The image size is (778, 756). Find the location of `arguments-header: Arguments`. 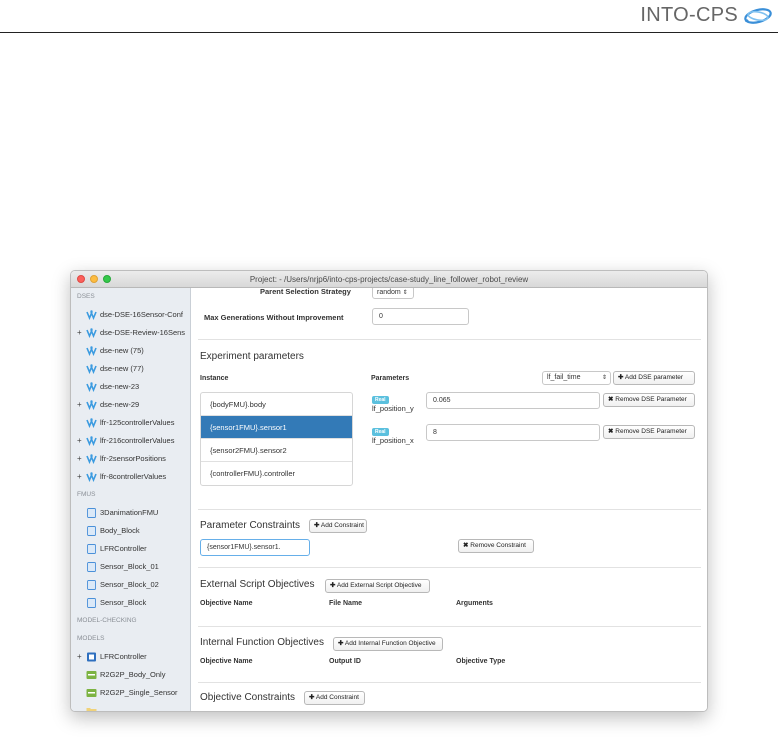

arguments-header: Arguments is located at coordinates (474, 603).